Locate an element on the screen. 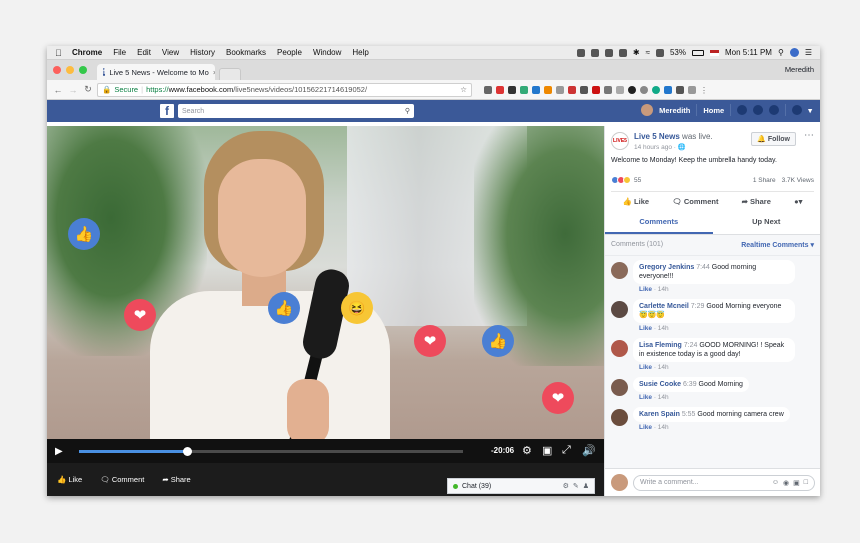 The image size is (860, 543). friend-requests-icon is located at coordinates (742, 110).